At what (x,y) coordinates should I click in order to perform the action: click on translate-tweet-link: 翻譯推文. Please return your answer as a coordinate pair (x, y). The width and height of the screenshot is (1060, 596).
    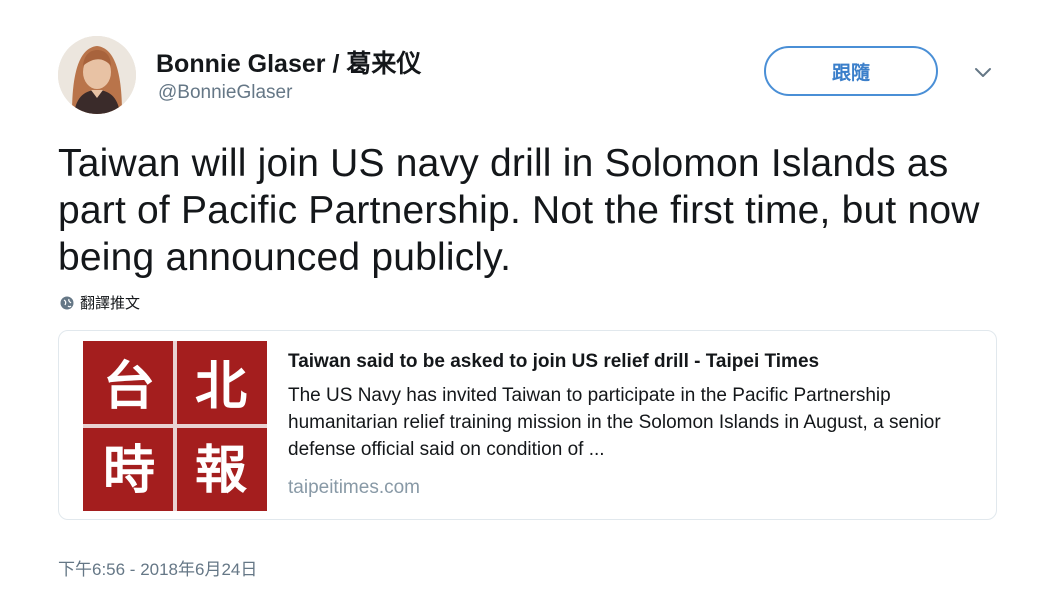
    Looking at the image, I should click on (100, 302).